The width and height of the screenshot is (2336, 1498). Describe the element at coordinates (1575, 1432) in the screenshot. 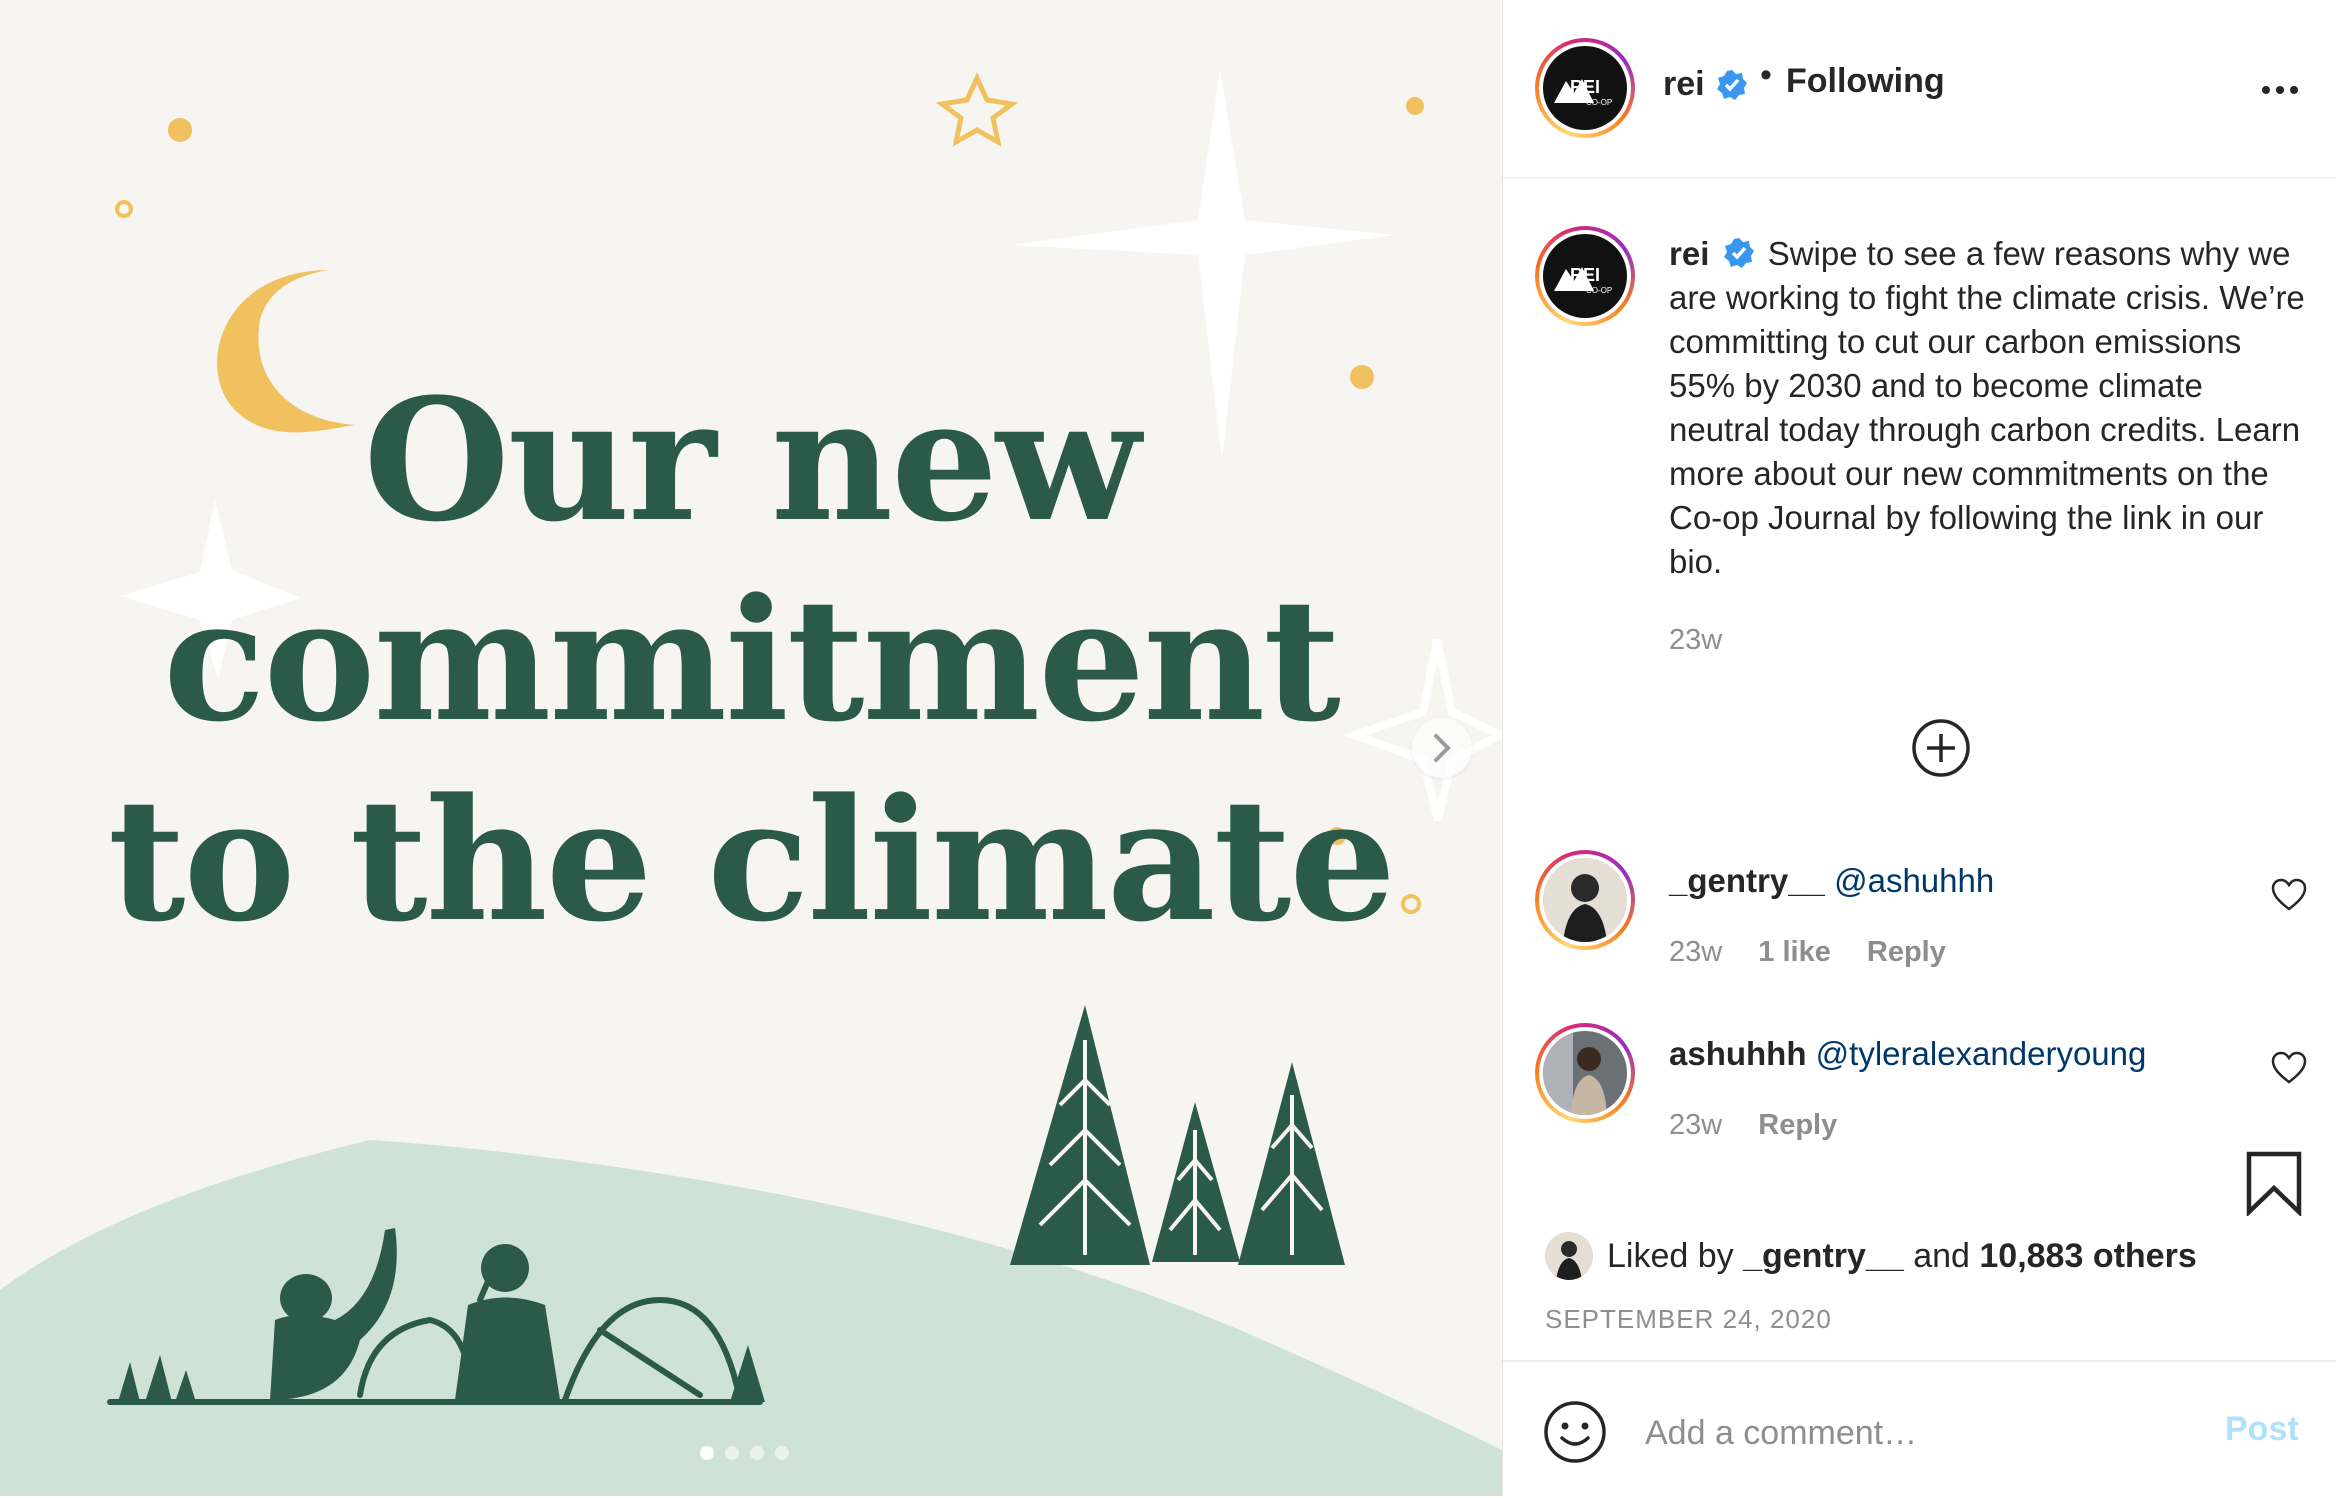

I see `emoji-icon` at that location.